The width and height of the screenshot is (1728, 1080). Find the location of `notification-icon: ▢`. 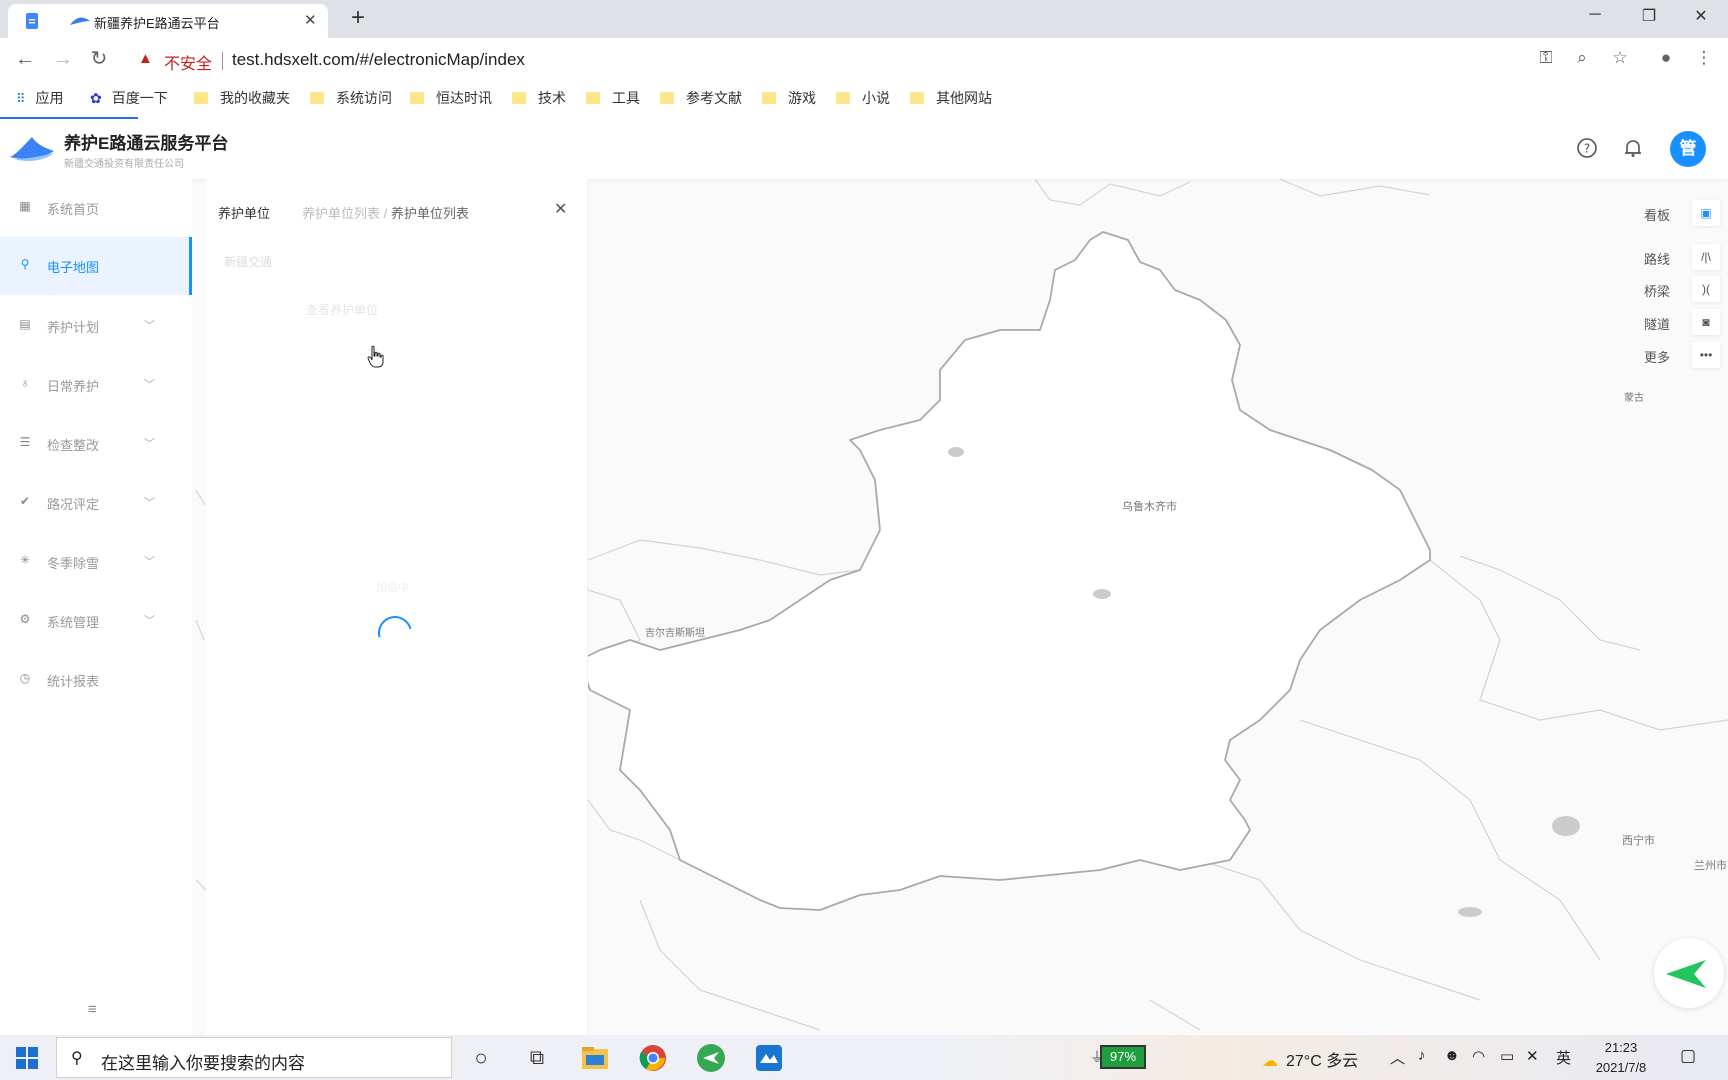

notification-icon: ▢ is located at coordinates (1688, 1056).